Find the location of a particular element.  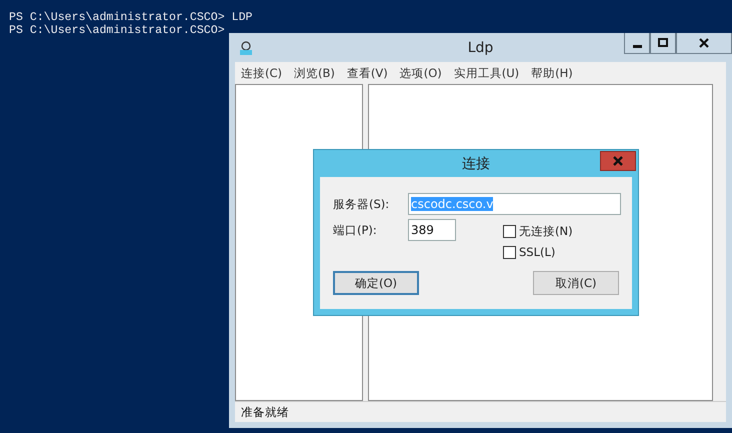

console-line: PS C:\Users\administrator.CSCO> LDP is located at coordinates (131, 17).